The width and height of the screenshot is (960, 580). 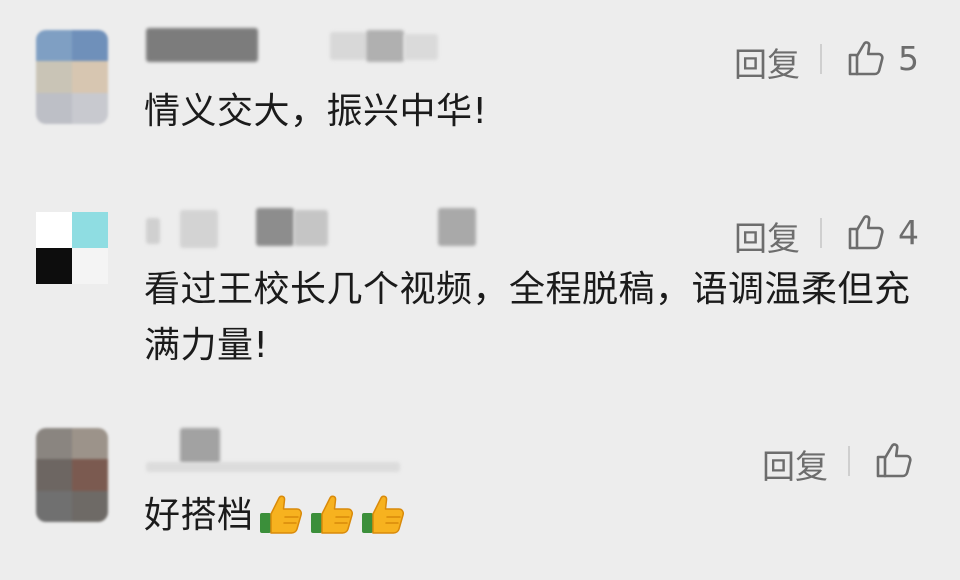 What do you see at coordinates (72, 475) in the screenshot?
I see `avatar` at bounding box center [72, 475].